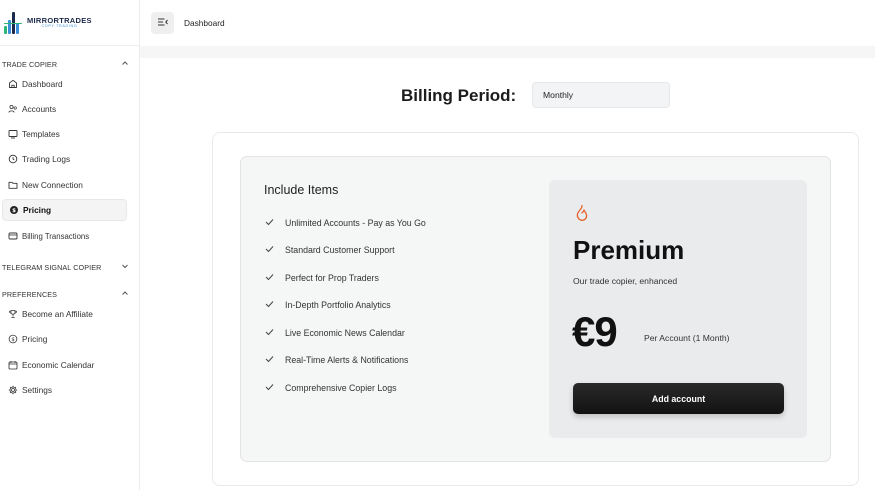 This screenshot has height=490, width=875. Describe the element at coordinates (64, 339) in the screenshot. I see `sidebar-item-pricing-preferences: $ Pricing` at that location.